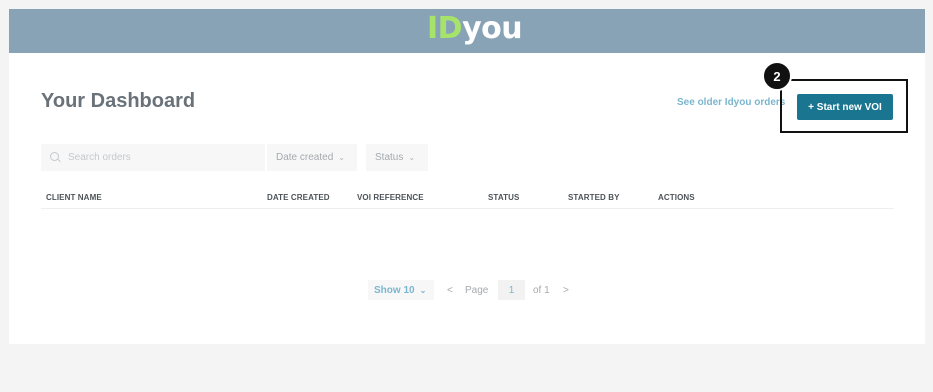  What do you see at coordinates (394, 290) in the screenshot?
I see `page-size-label: Show 10` at bounding box center [394, 290].